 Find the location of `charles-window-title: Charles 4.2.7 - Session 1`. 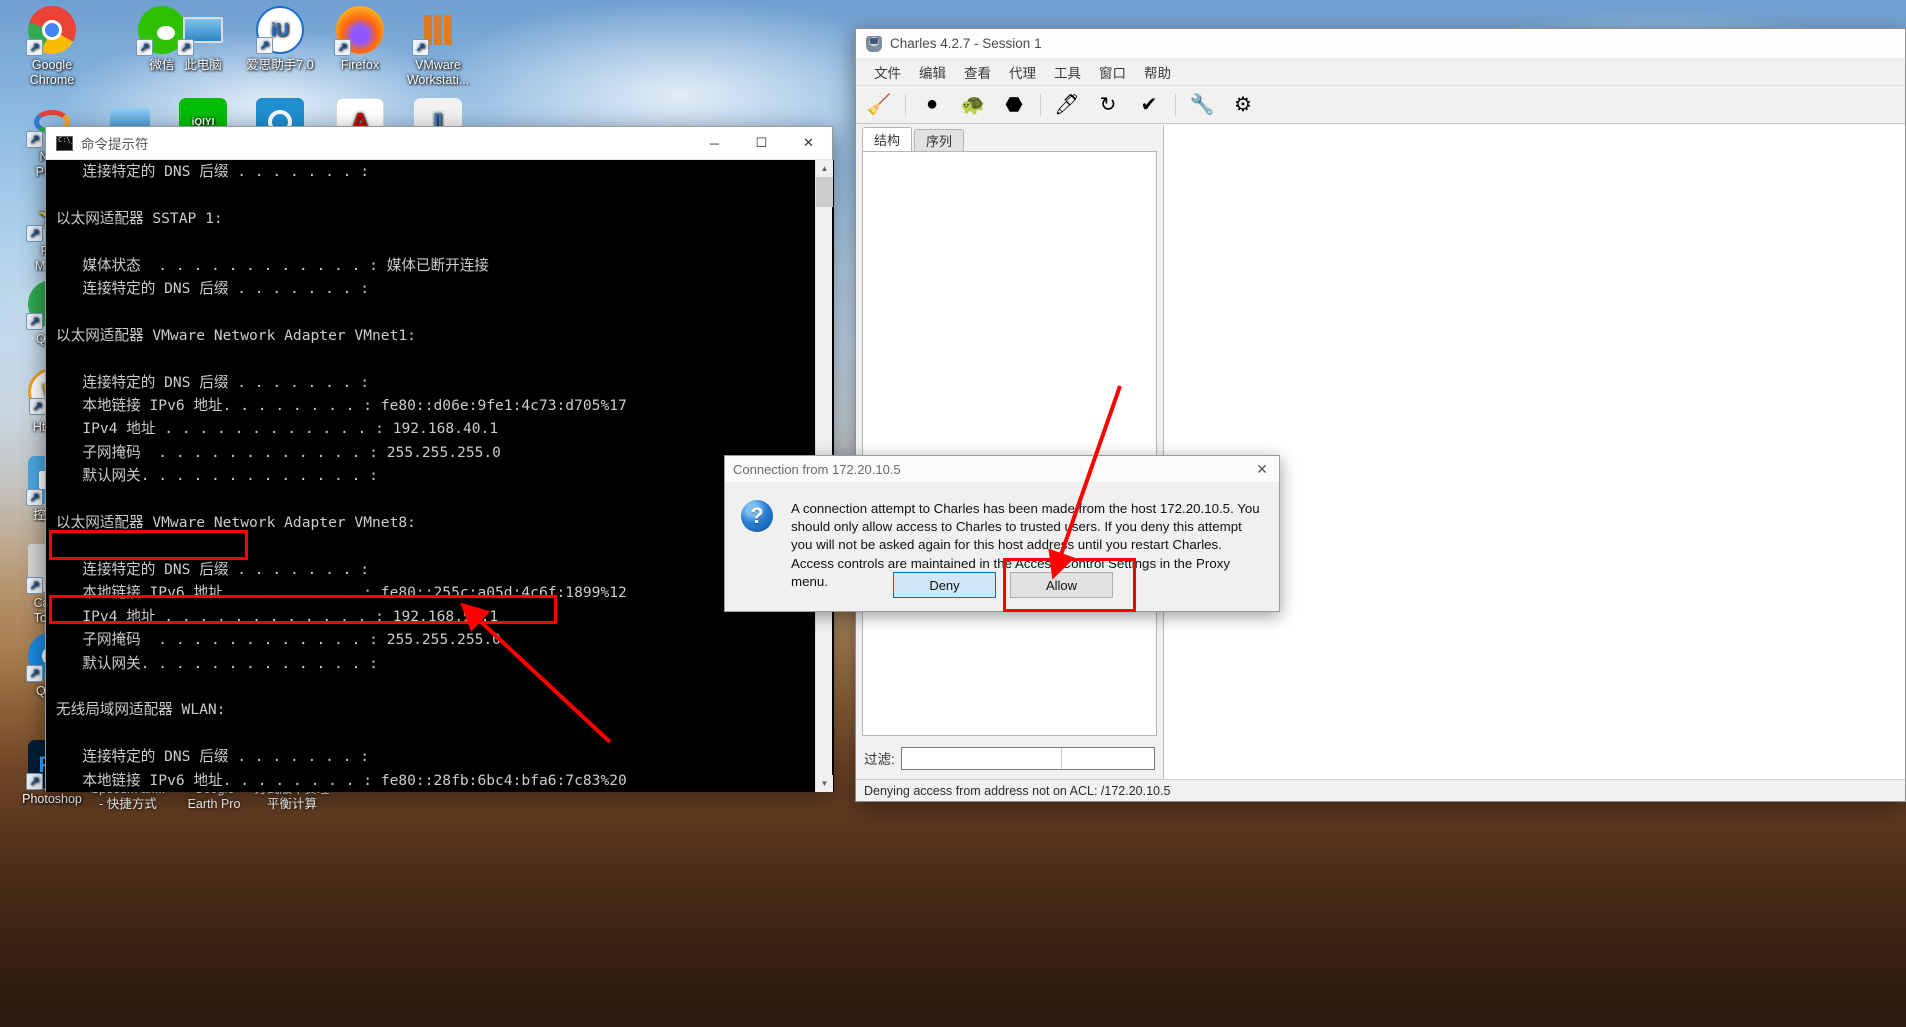

charles-window-title: Charles 4.2.7 - Session 1 is located at coordinates (966, 43).